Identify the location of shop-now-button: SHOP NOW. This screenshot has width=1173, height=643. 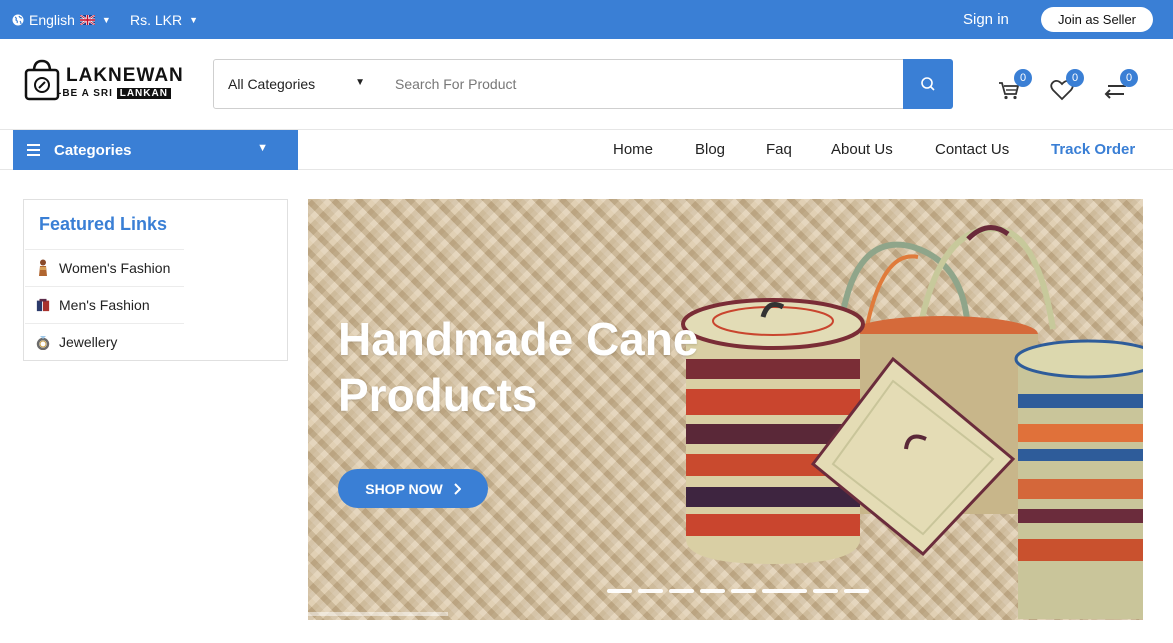
(413, 488).